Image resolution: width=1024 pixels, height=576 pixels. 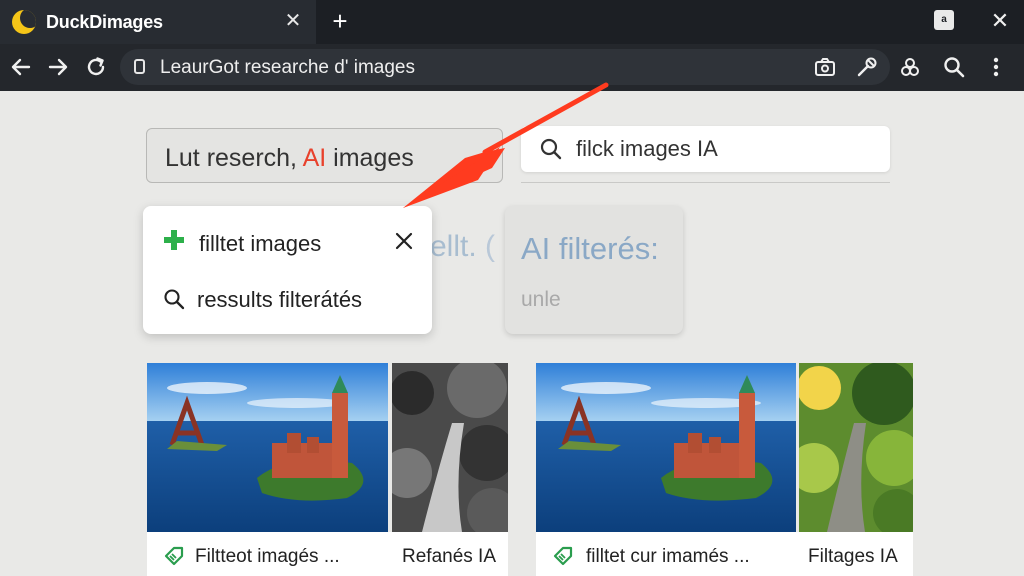 I want to click on tab-title: DuckDimages, so click(x=104, y=21).